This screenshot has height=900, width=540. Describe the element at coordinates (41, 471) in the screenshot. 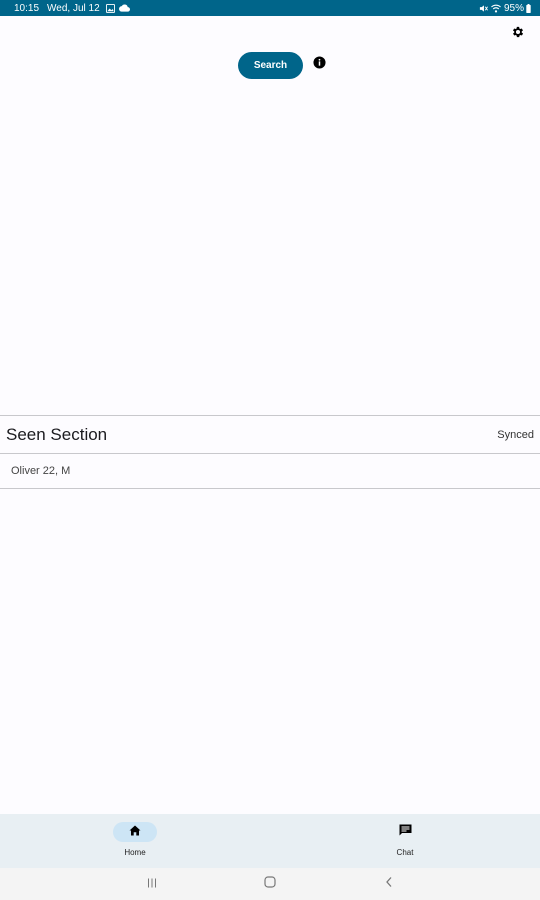

I see `list-item-label: Oliver 22, M` at that location.